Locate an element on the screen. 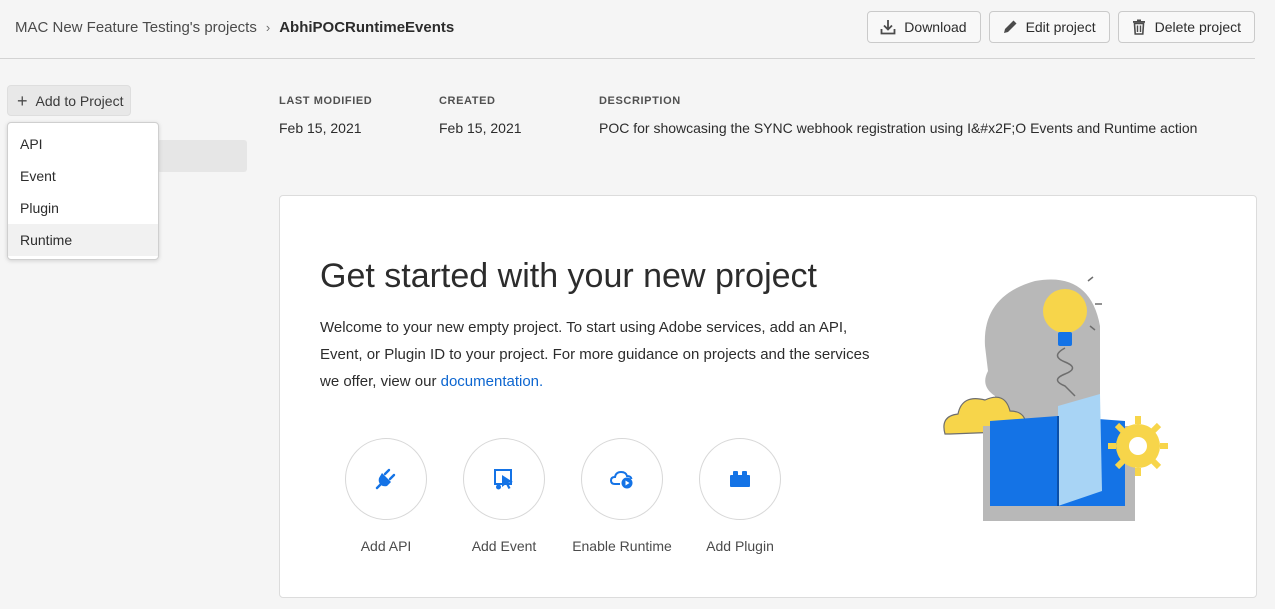  download-button: Download is located at coordinates (924, 27).